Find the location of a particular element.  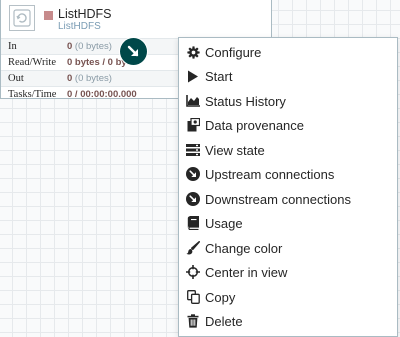

menu-item-view-state: View state is located at coordinates (288, 150).